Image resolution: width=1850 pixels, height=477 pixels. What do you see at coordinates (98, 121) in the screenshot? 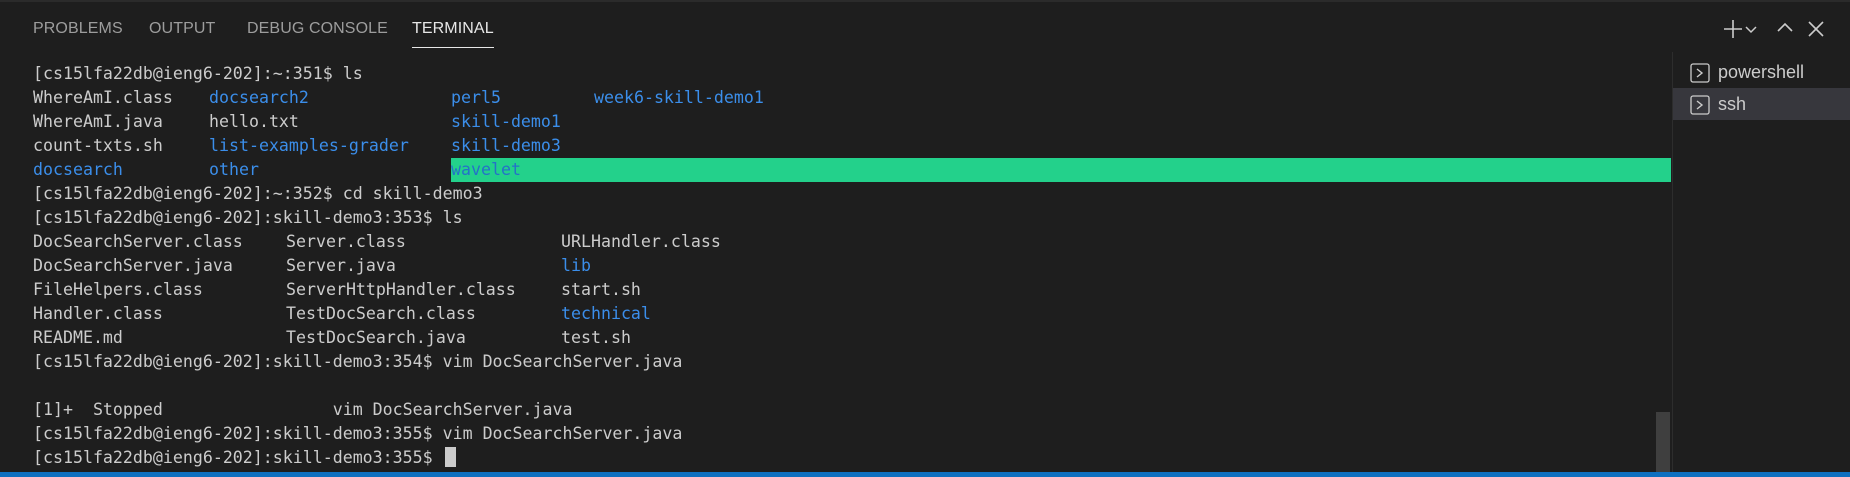
I see `file-entry: WhereAmI.java` at bounding box center [98, 121].